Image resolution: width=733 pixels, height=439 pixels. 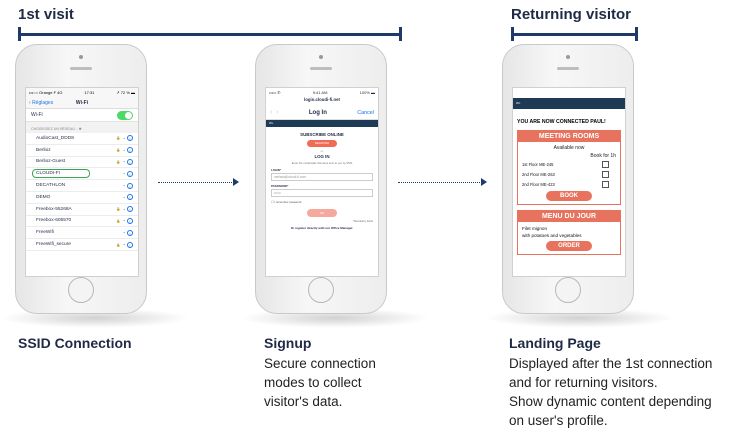 I want to click on room-row: 2nd Floor ME-263, so click(x=569, y=174).